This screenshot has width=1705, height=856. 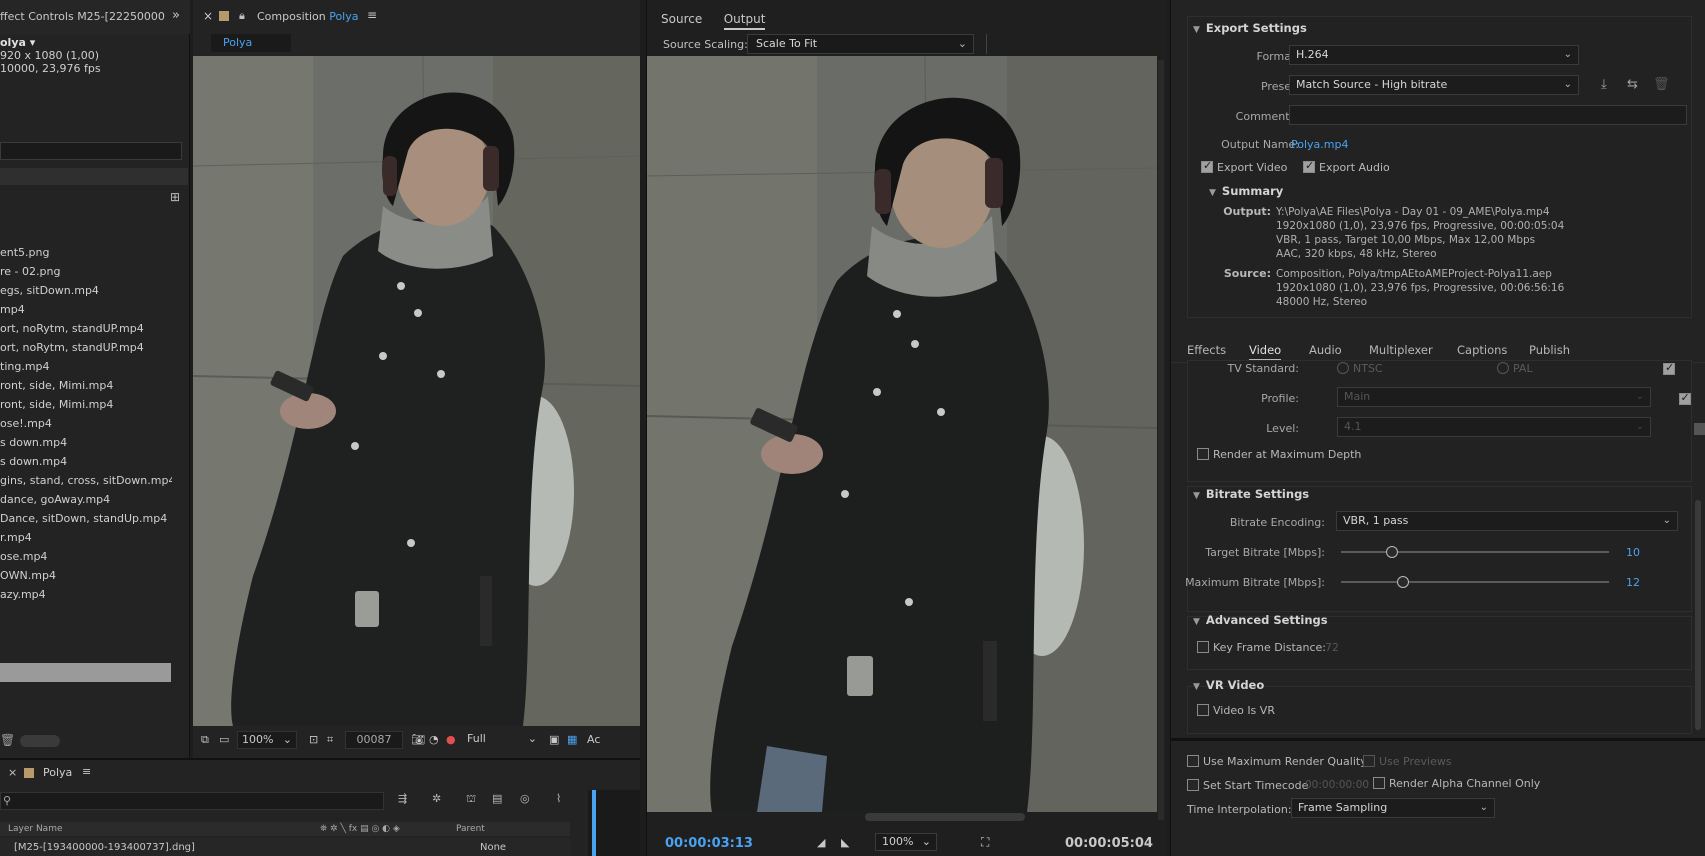 I want to click on active-camera-label: Ac, so click(x=593, y=739).